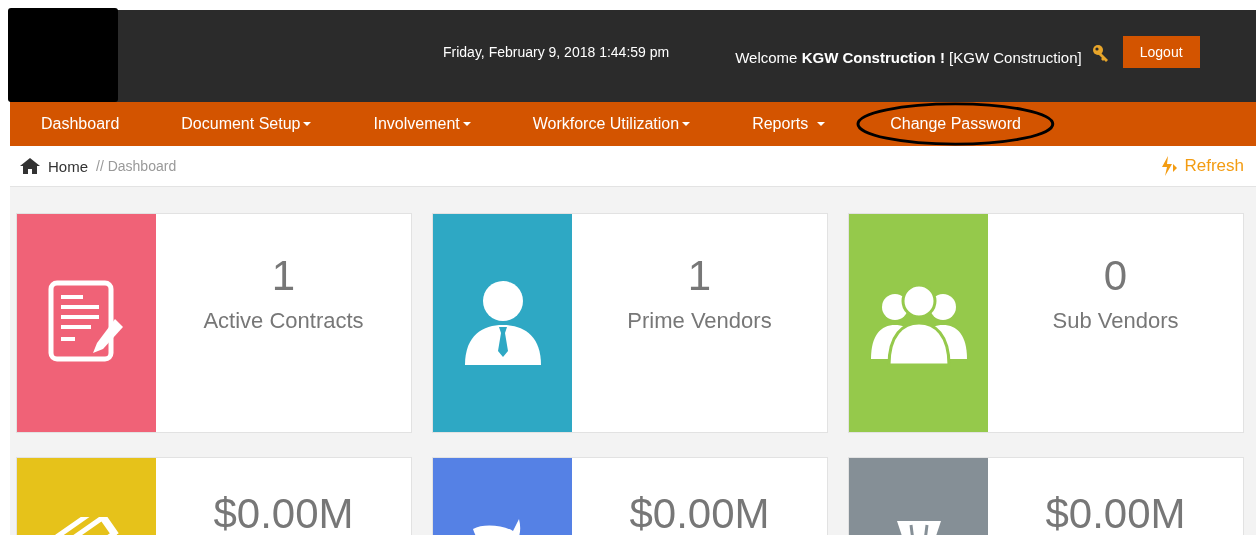  What do you see at coordinates (422, 124) in the screenshot?
I see `nav-menu-item: Involvement` at bounding box center [422, 124].